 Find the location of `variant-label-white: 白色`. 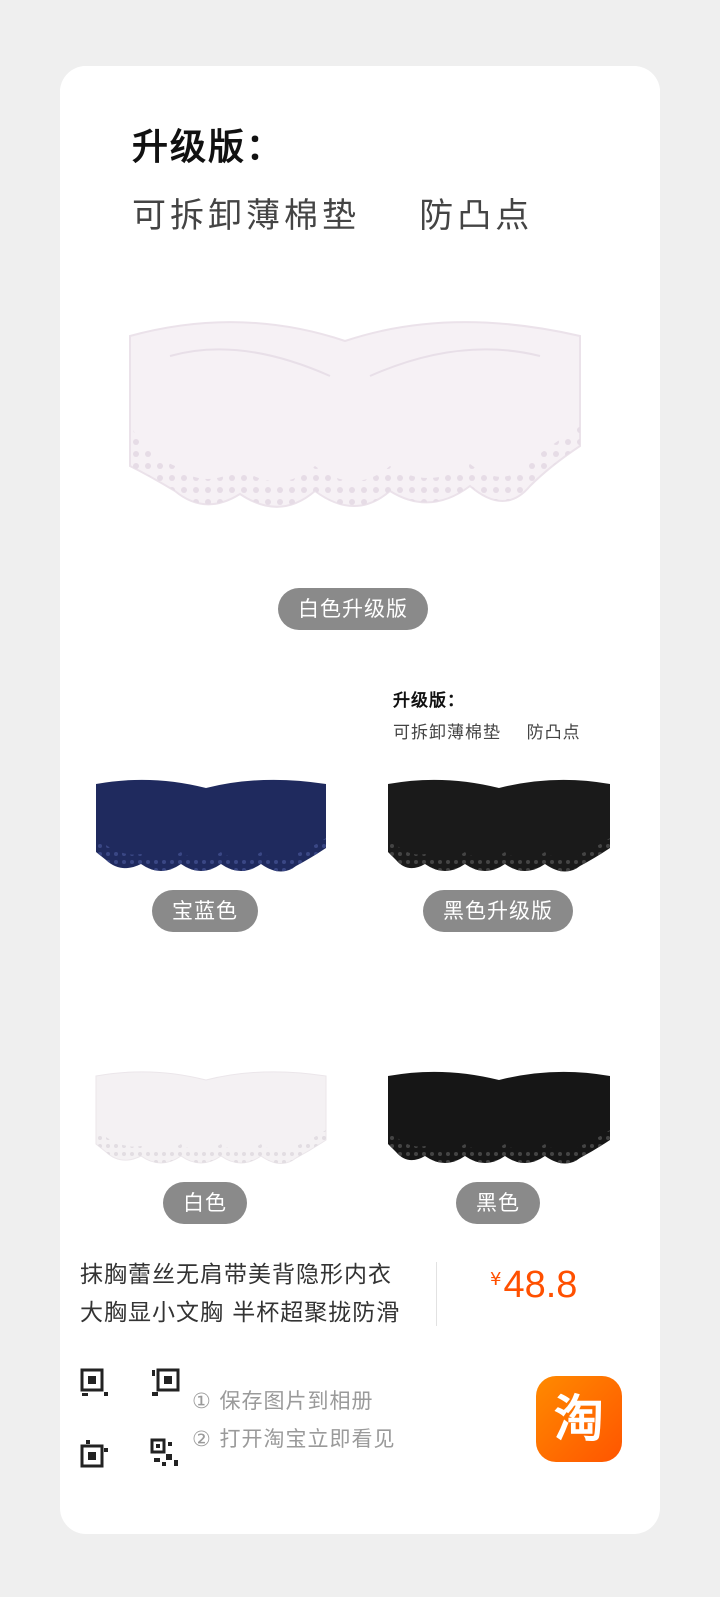

variant-label-white: 白色 is located at coordinates (205, 1203).